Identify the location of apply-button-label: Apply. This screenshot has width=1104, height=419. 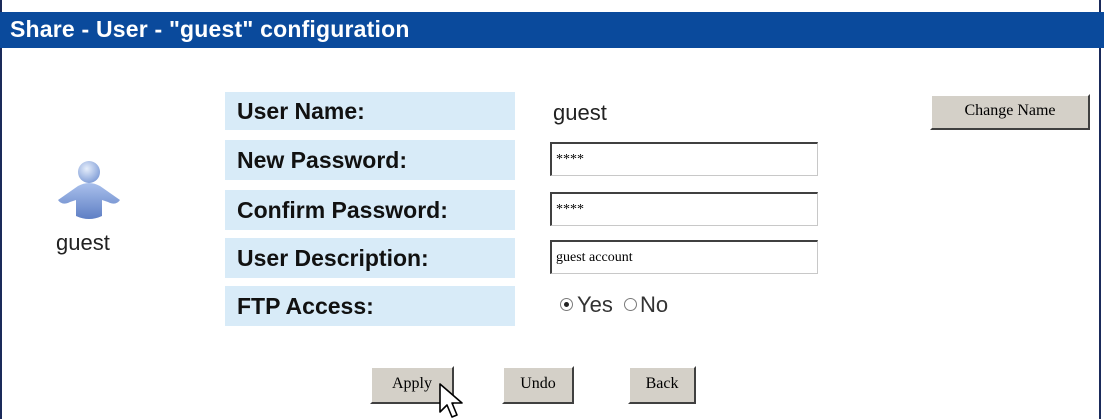
(412, 383).